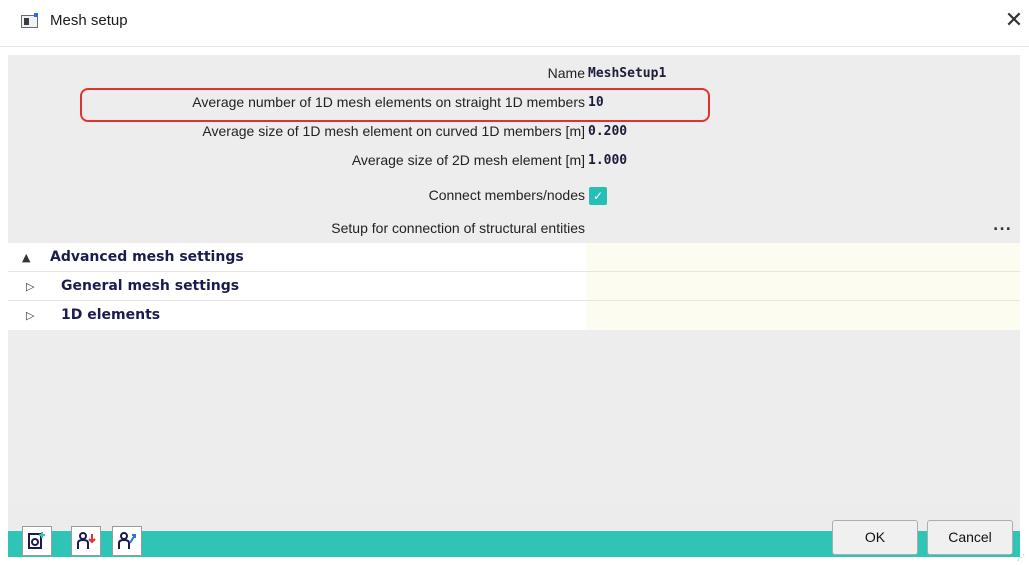 The image size is (1029, 565). Describe the element at coordinates (514, 257) in the screenshot. I see `section-advanced-mesh-settings: ▲ Advanced mesh settings` at that location.